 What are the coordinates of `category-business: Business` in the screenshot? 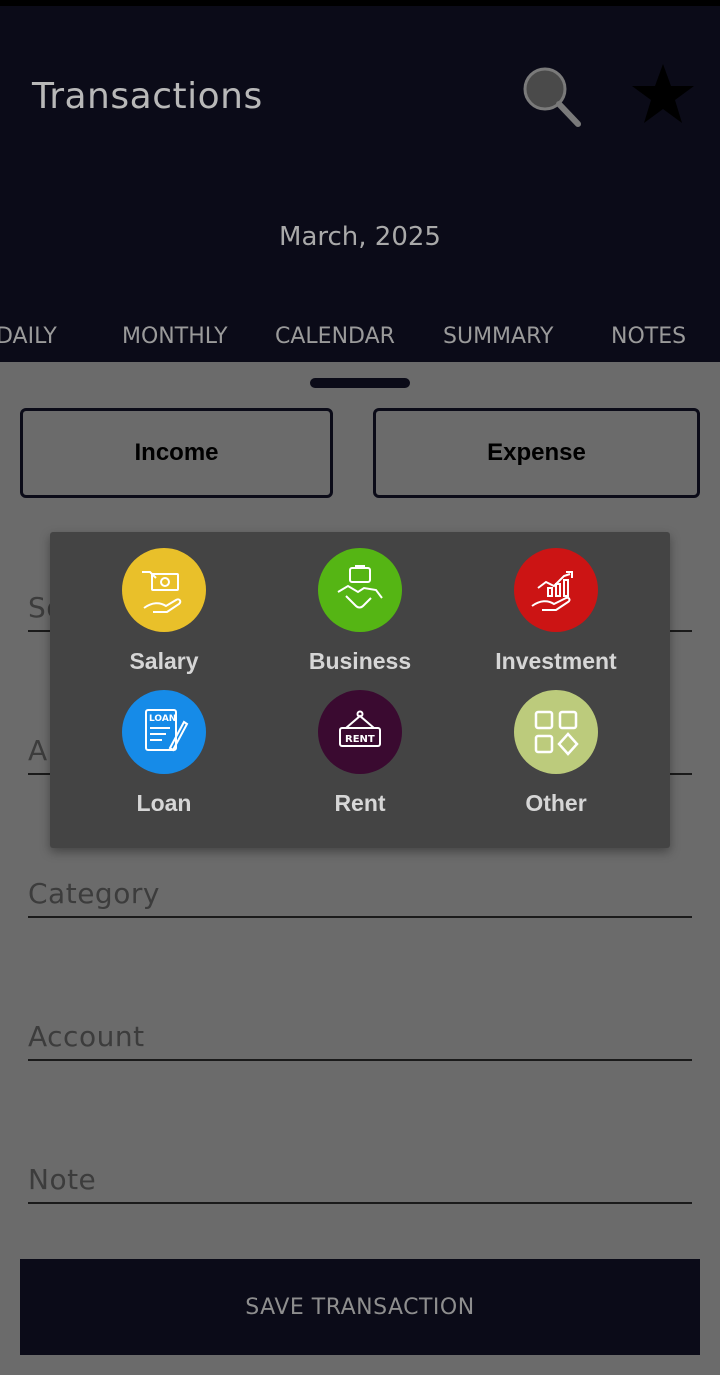 It's located at (360, 618).